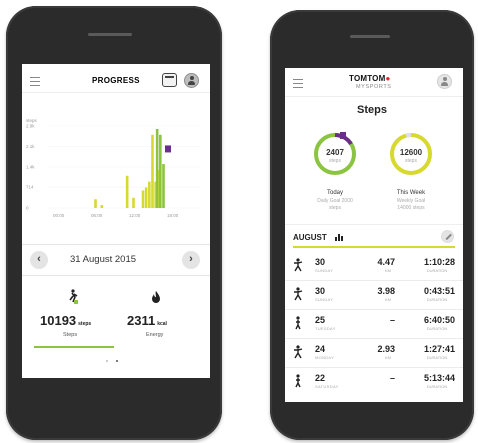  I want to click on chevron-right-icon: ›, so click(191, 259).